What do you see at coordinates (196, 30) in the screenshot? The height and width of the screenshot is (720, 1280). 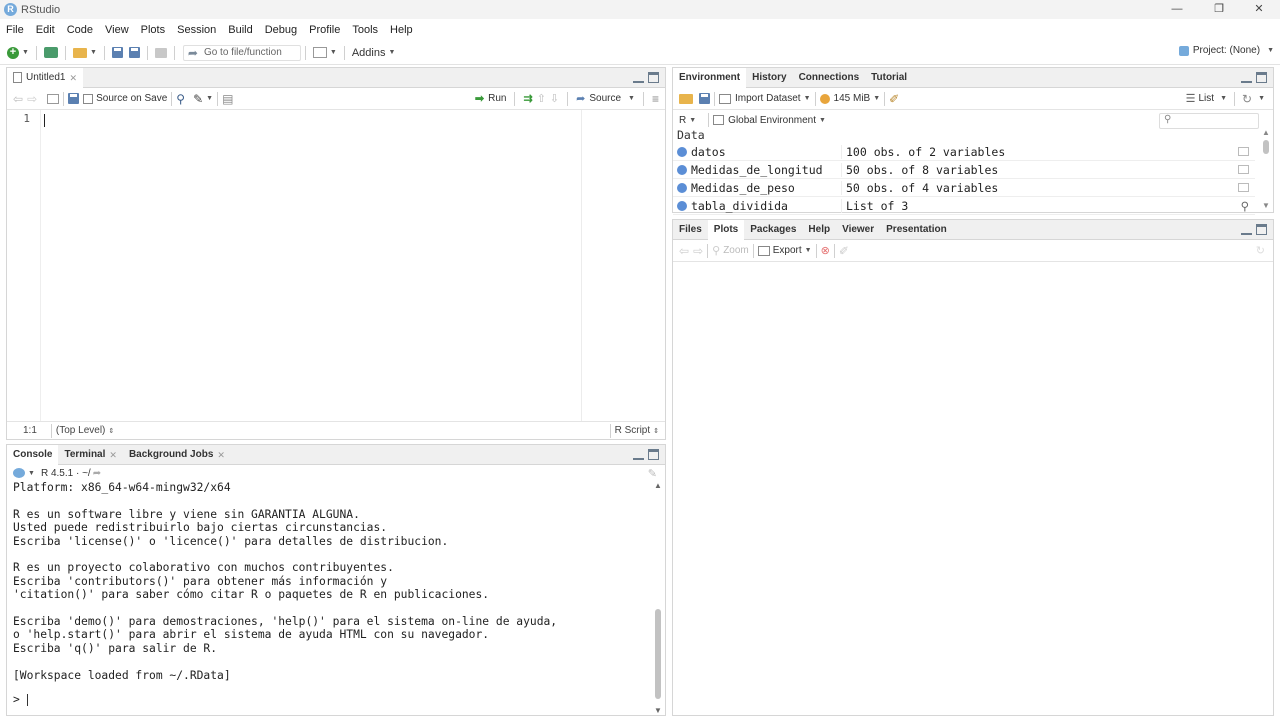 I see `menu-session: Session` at bounding box center [196, 30].